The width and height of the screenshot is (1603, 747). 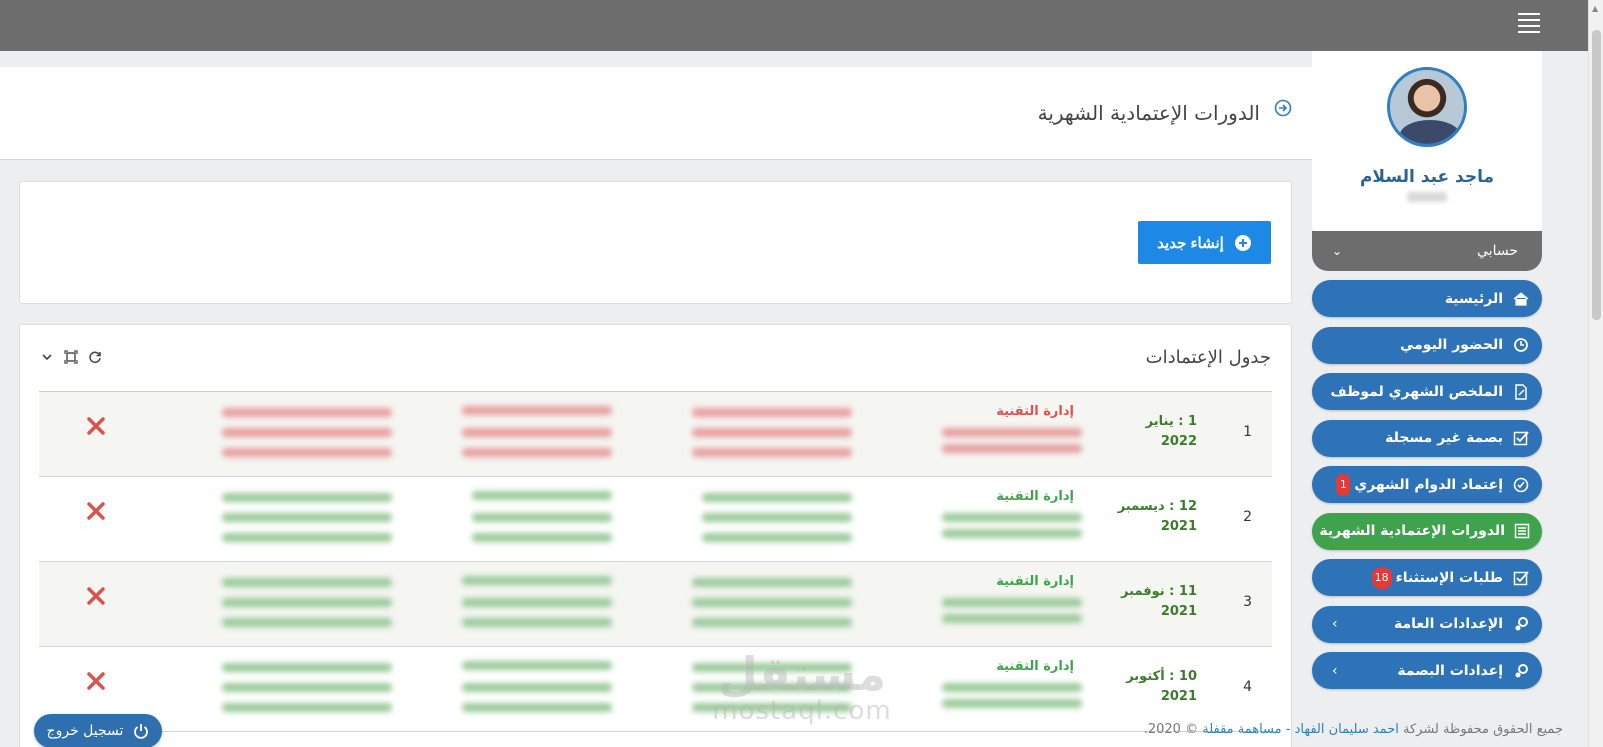 I want to click on sidebar-item-daily-attendance: الحضور اليومي, so click(x=1427, y=345).